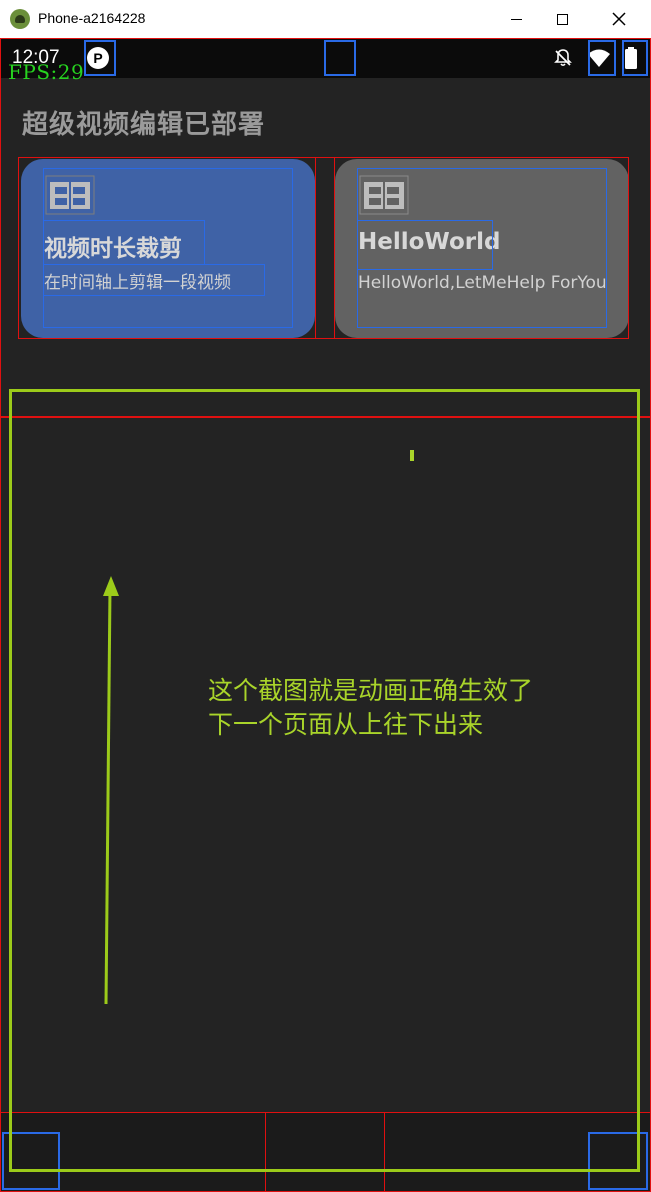 This screenshot has width=651, height=1192. Describe the element at coordinates (325, 61) in the screenshot. I see `status-bar: 12:07 P FPS:29` at that location.